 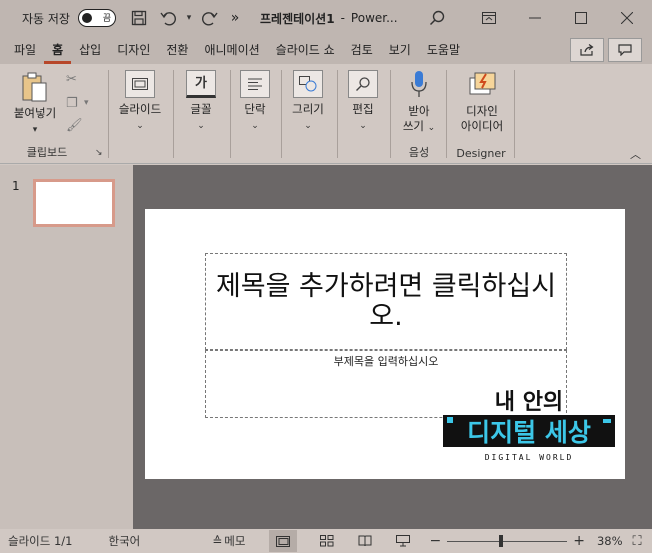 What do you see at coordinates (610, 541) in the screenshot?
I see `zoom-level: 38%` at bounding box center [610, 541].